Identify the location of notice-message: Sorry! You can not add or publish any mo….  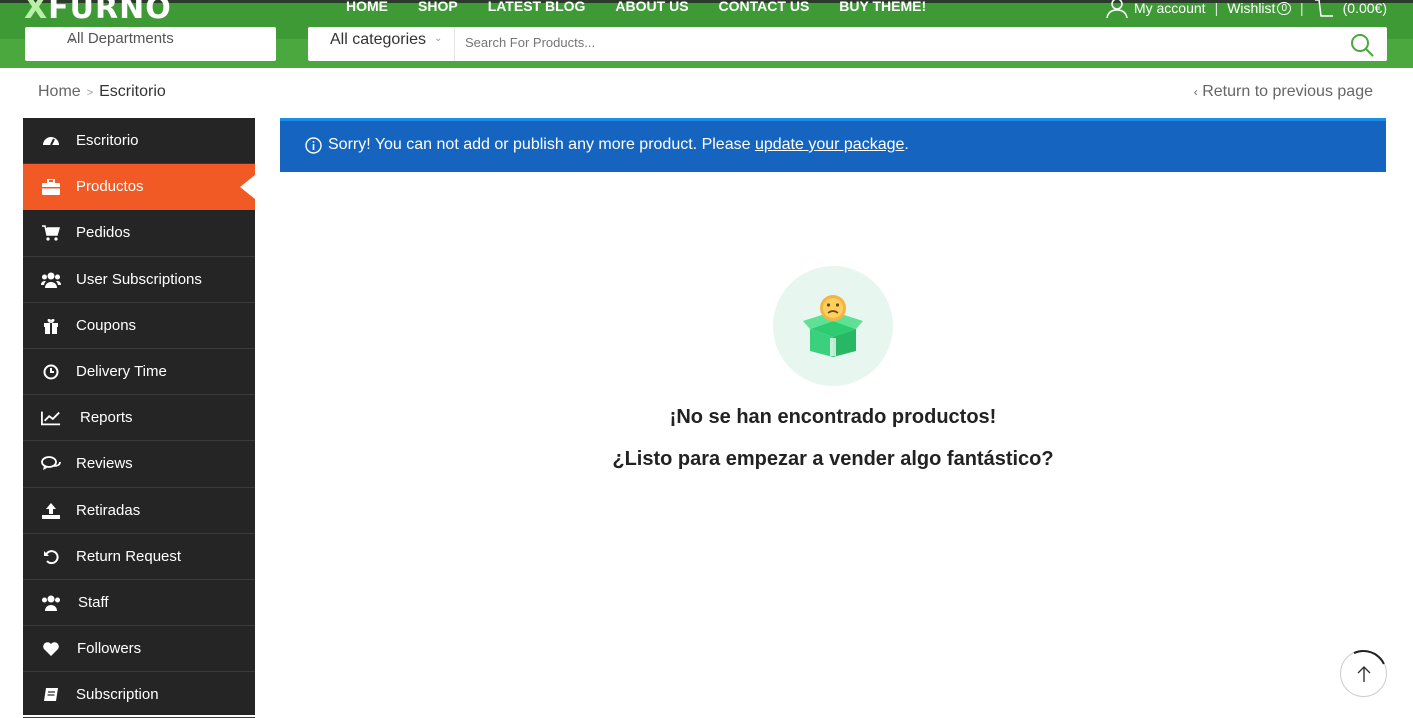
(541, 144).